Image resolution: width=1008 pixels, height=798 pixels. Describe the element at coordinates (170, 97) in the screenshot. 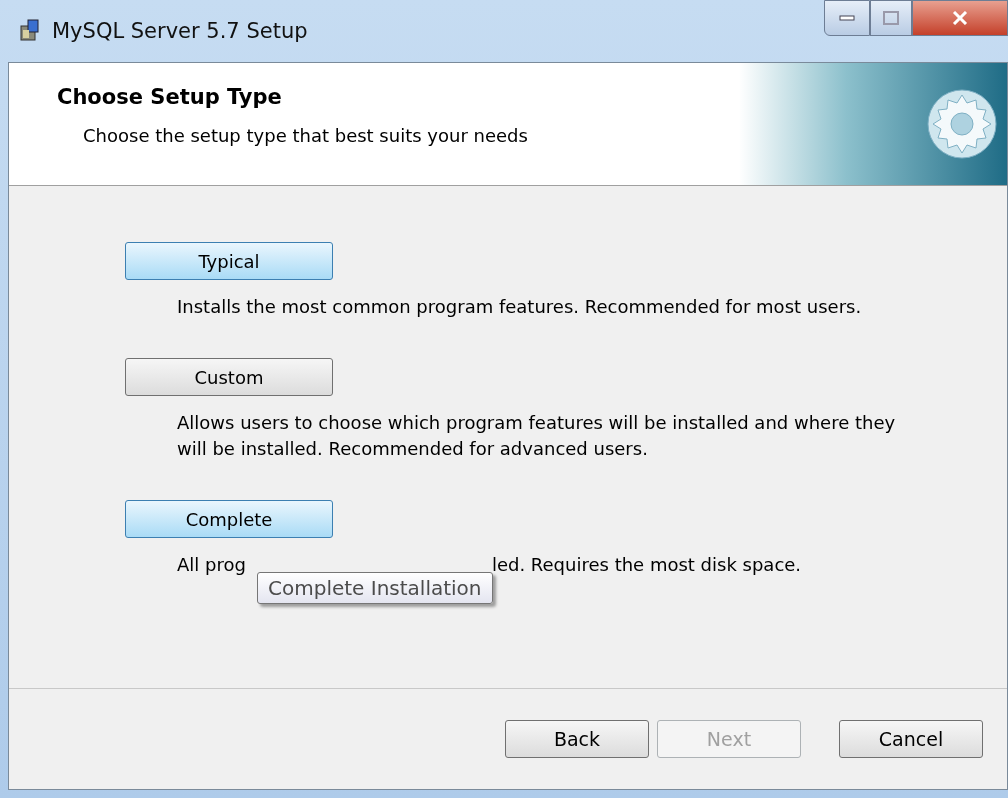

I see `page-title: Choose Setup Type` at that location.